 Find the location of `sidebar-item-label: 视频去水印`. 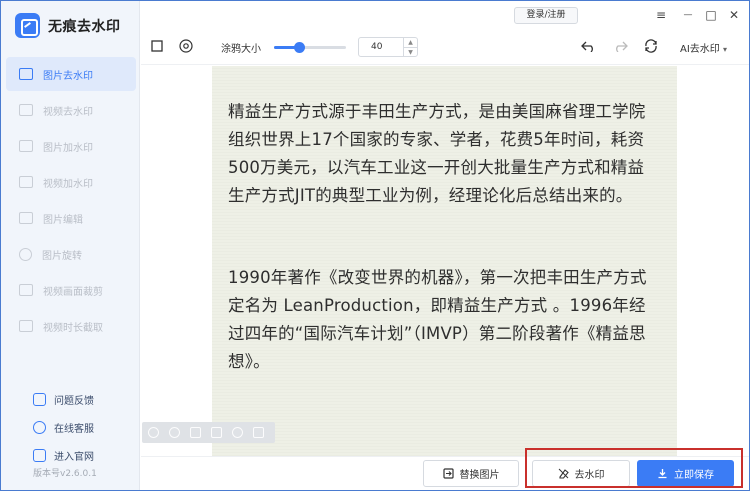

sidebar-item-label: 视频去水印 is located at coordinates (68, 112).